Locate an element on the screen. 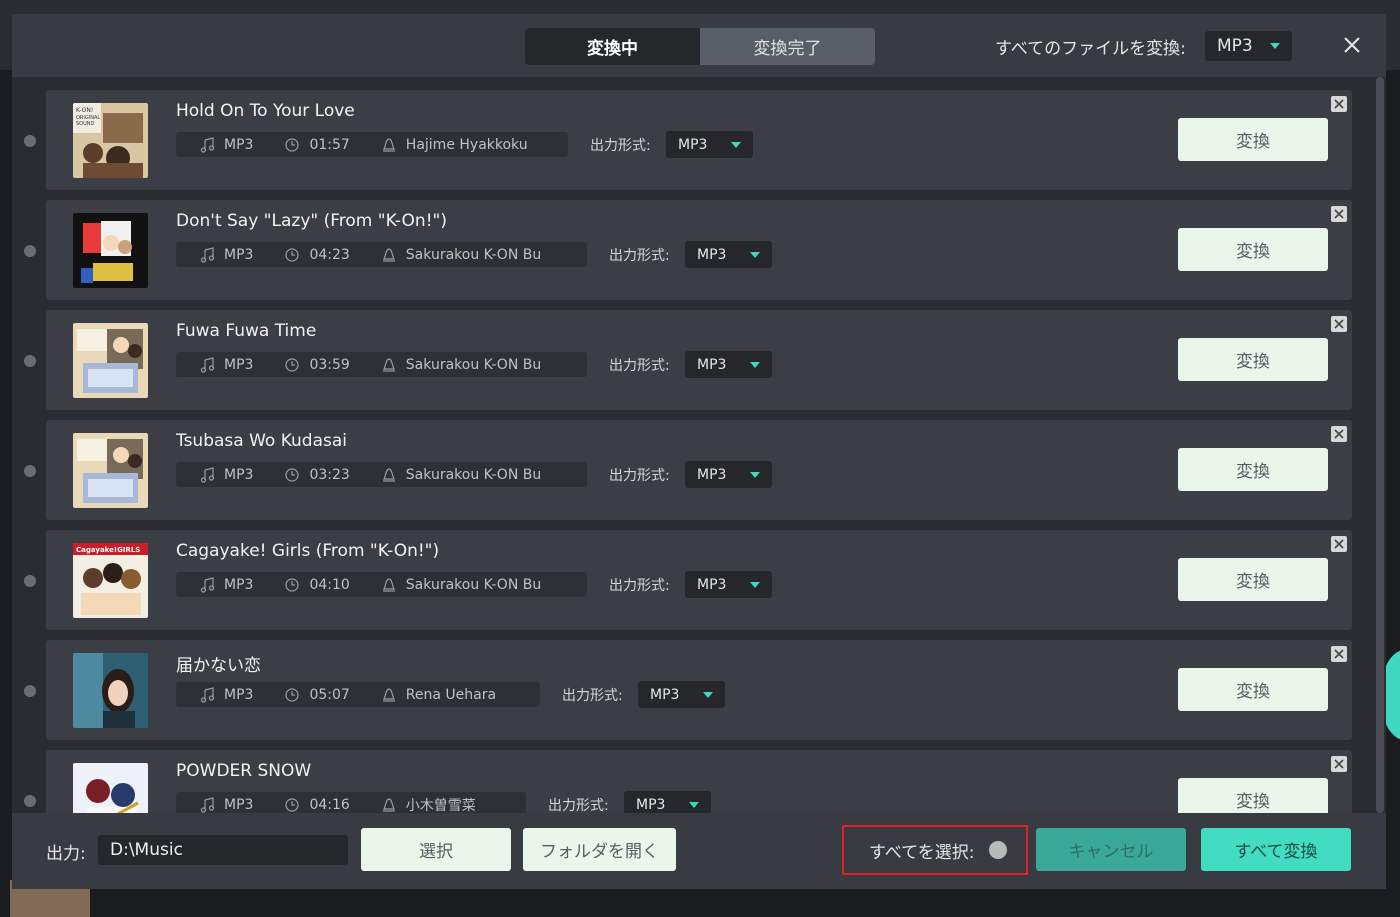  convert-all-button: すべて変換 is located at coordinates (1276, 849).